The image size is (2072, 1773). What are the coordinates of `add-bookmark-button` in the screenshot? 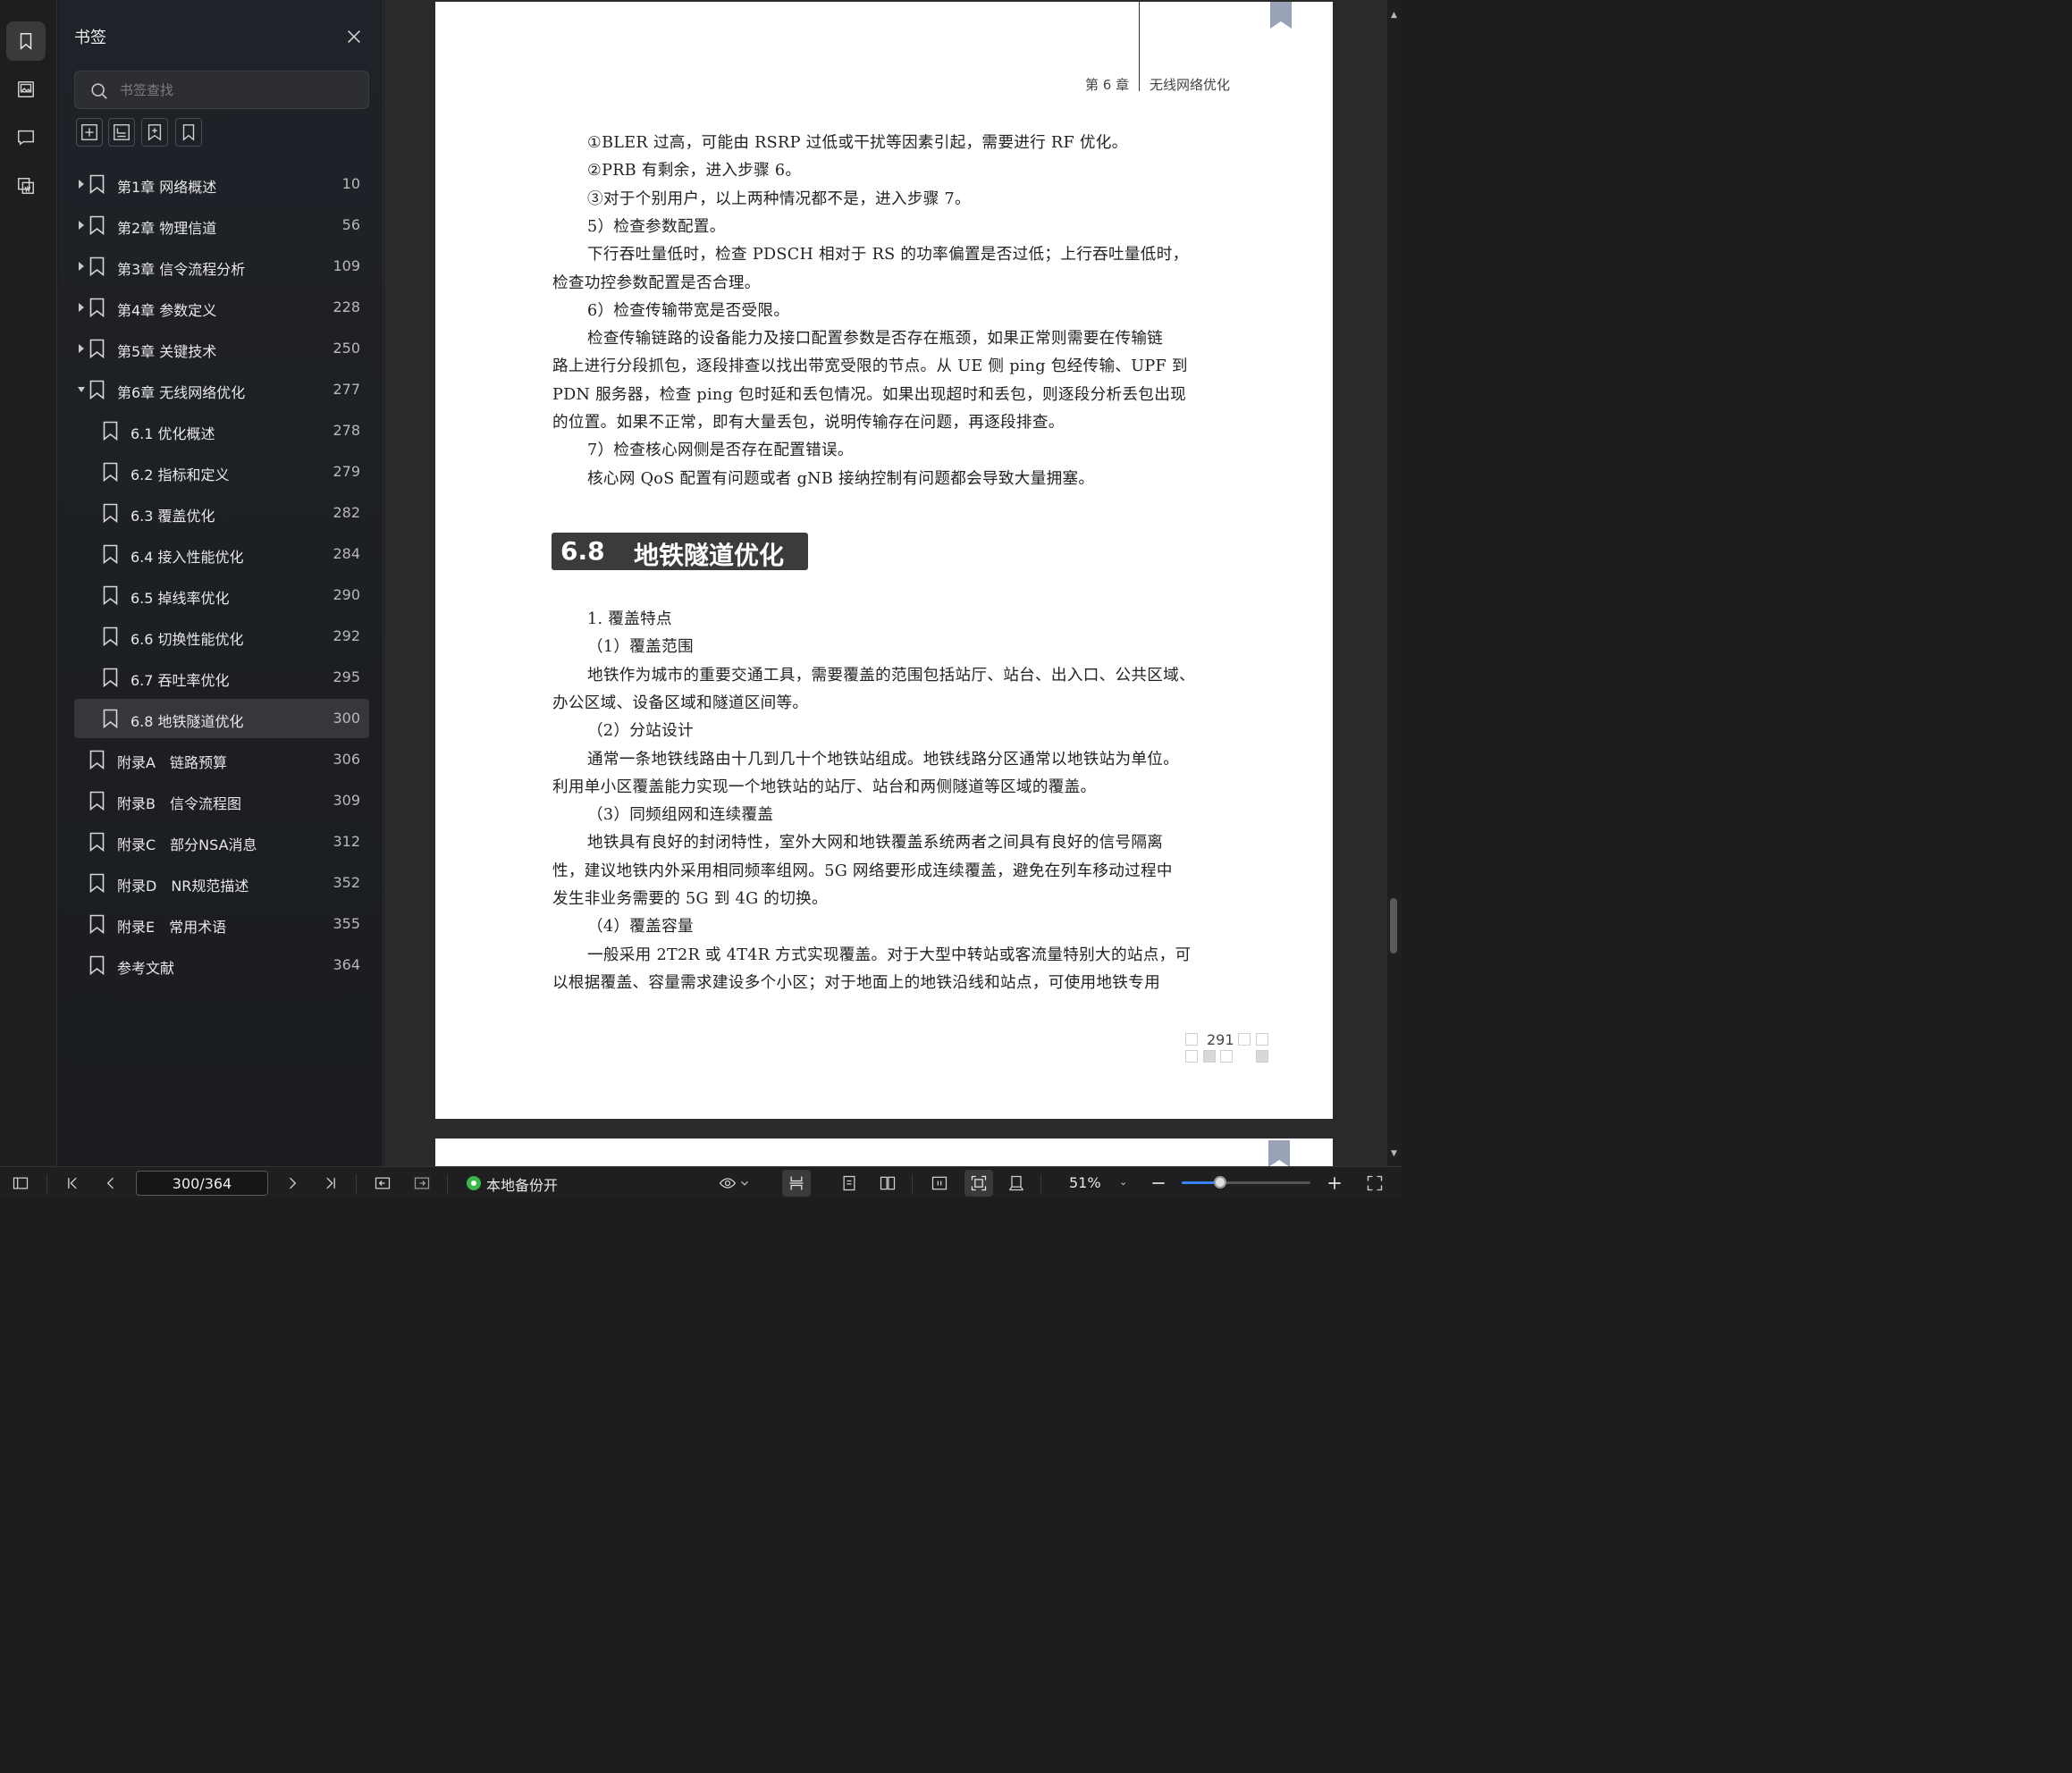 It's located at (89, 133).